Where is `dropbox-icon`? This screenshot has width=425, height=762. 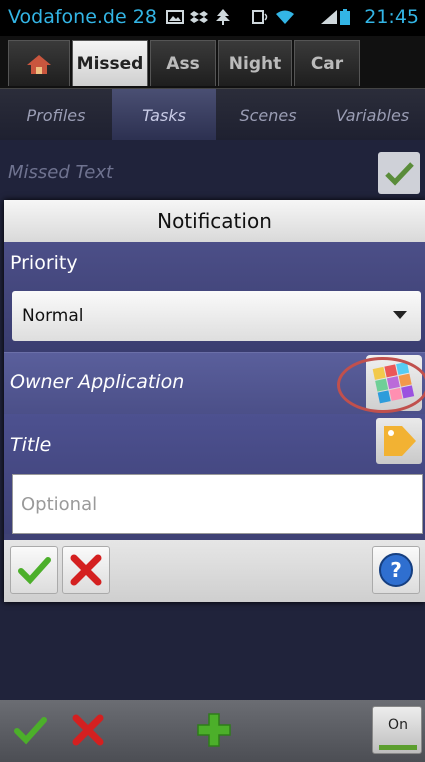
dropbox-icon is located at coordinates (199, 17).